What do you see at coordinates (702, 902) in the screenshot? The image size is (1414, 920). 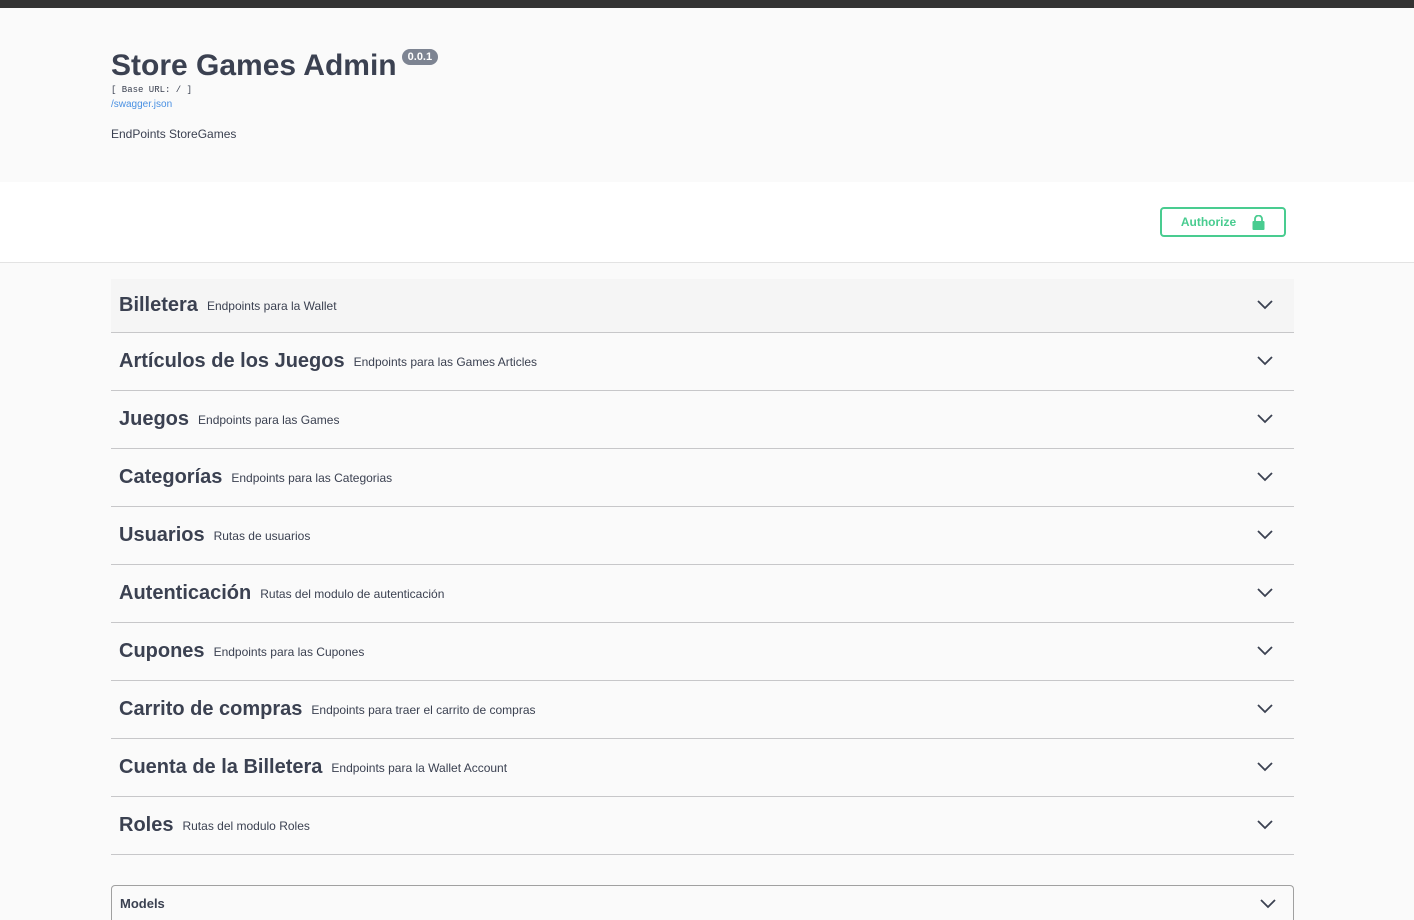 I see `models-section: Models` at bounding box center [702, 902].